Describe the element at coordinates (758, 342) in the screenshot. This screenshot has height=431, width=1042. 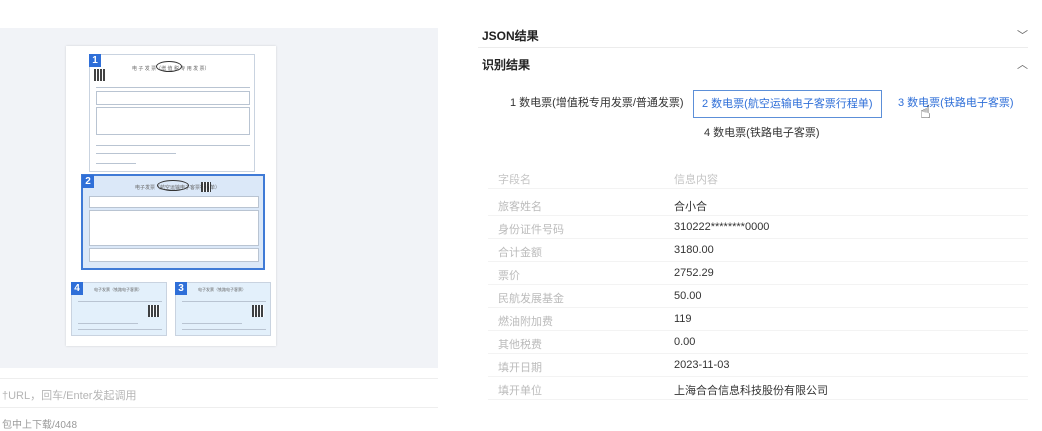
I see `table-row: 其他税费 0.00` at that location.